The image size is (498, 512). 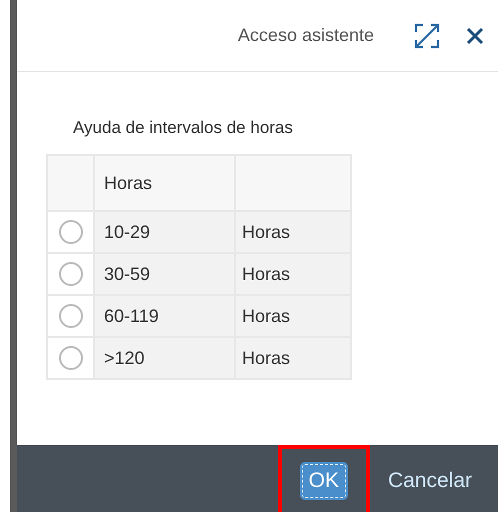 I want to click on table-cell: 10-29, so click(x=164, y=232).